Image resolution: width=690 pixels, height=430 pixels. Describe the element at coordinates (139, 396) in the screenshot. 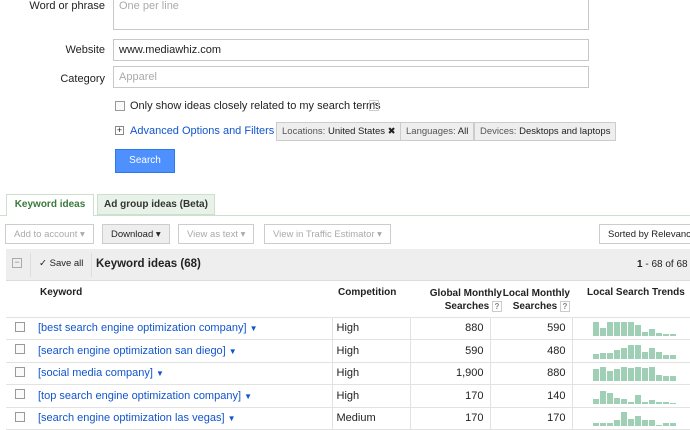

I see `keyword-link: [top search engine optimization company]` at that location.